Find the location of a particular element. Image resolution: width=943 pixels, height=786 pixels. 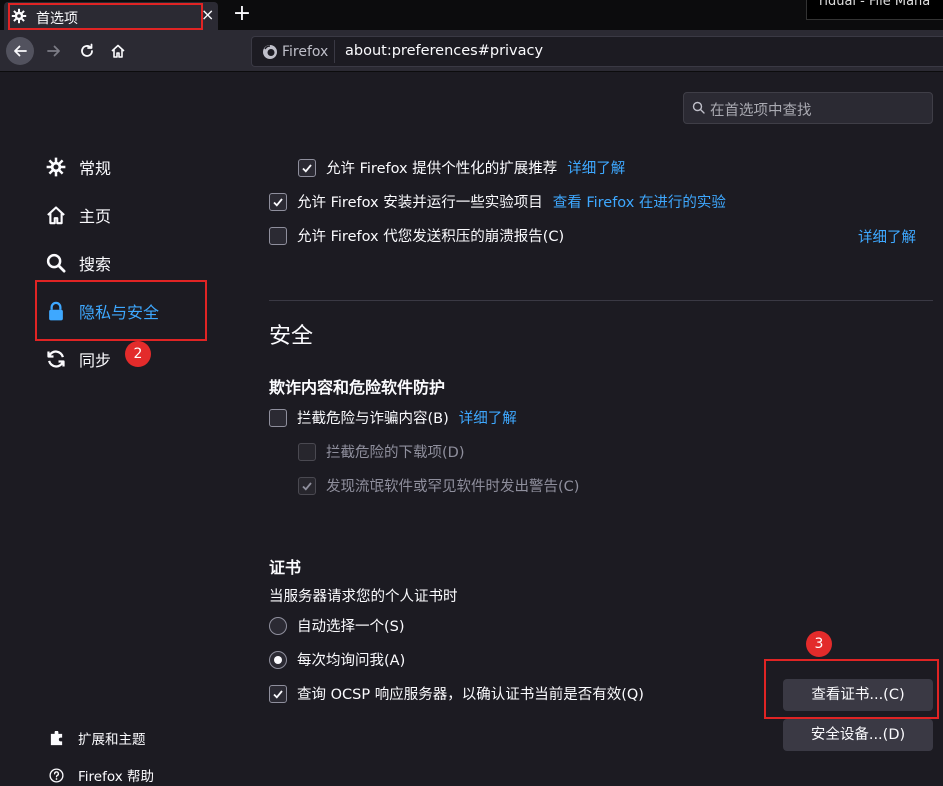

warn-unwanted-row: 发现流氓软件或罕见软件时发出警告(C) is located at coordinates (438, 485).